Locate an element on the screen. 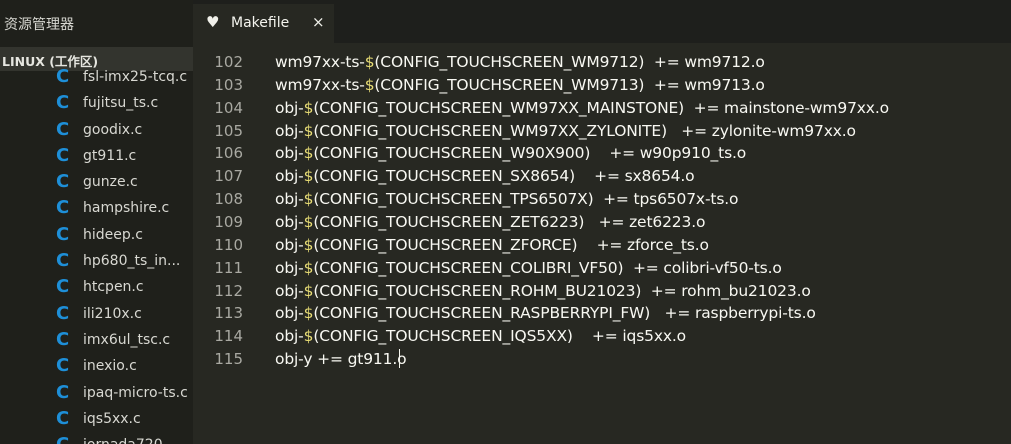 This screenshot has height=444, width=1011. file-item: Cimx6ul_tsc.c is located at coordinates (96, 340).